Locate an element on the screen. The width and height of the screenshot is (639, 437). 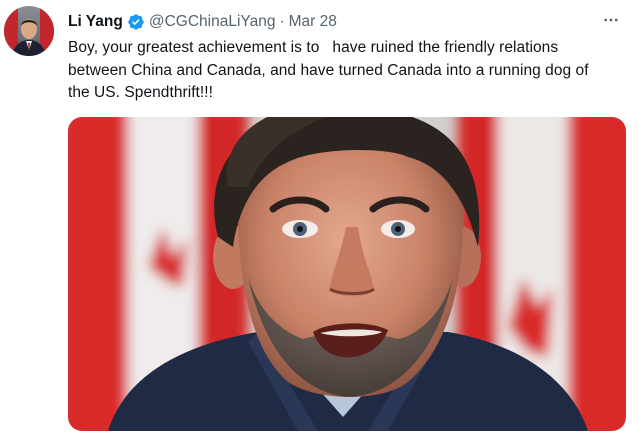
tweet-header: Li Yang @CGChinaLiYang · Mar 28 is located at coordinates (202, 22).